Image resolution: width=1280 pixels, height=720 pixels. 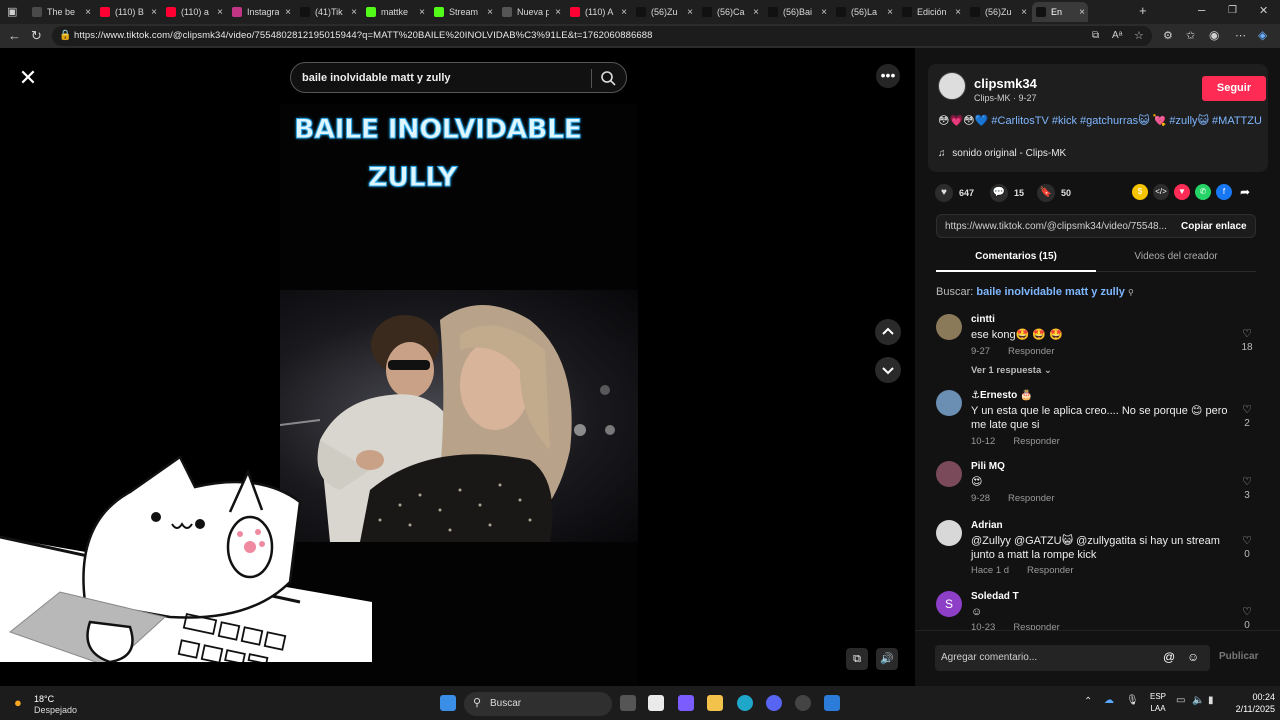 I want to click on back-icon: ←, so click(x=14, y=36).